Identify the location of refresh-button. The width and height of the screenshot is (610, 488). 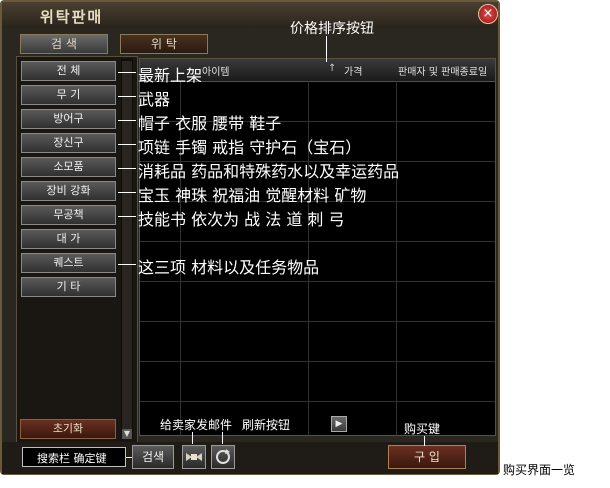
(223, 457).